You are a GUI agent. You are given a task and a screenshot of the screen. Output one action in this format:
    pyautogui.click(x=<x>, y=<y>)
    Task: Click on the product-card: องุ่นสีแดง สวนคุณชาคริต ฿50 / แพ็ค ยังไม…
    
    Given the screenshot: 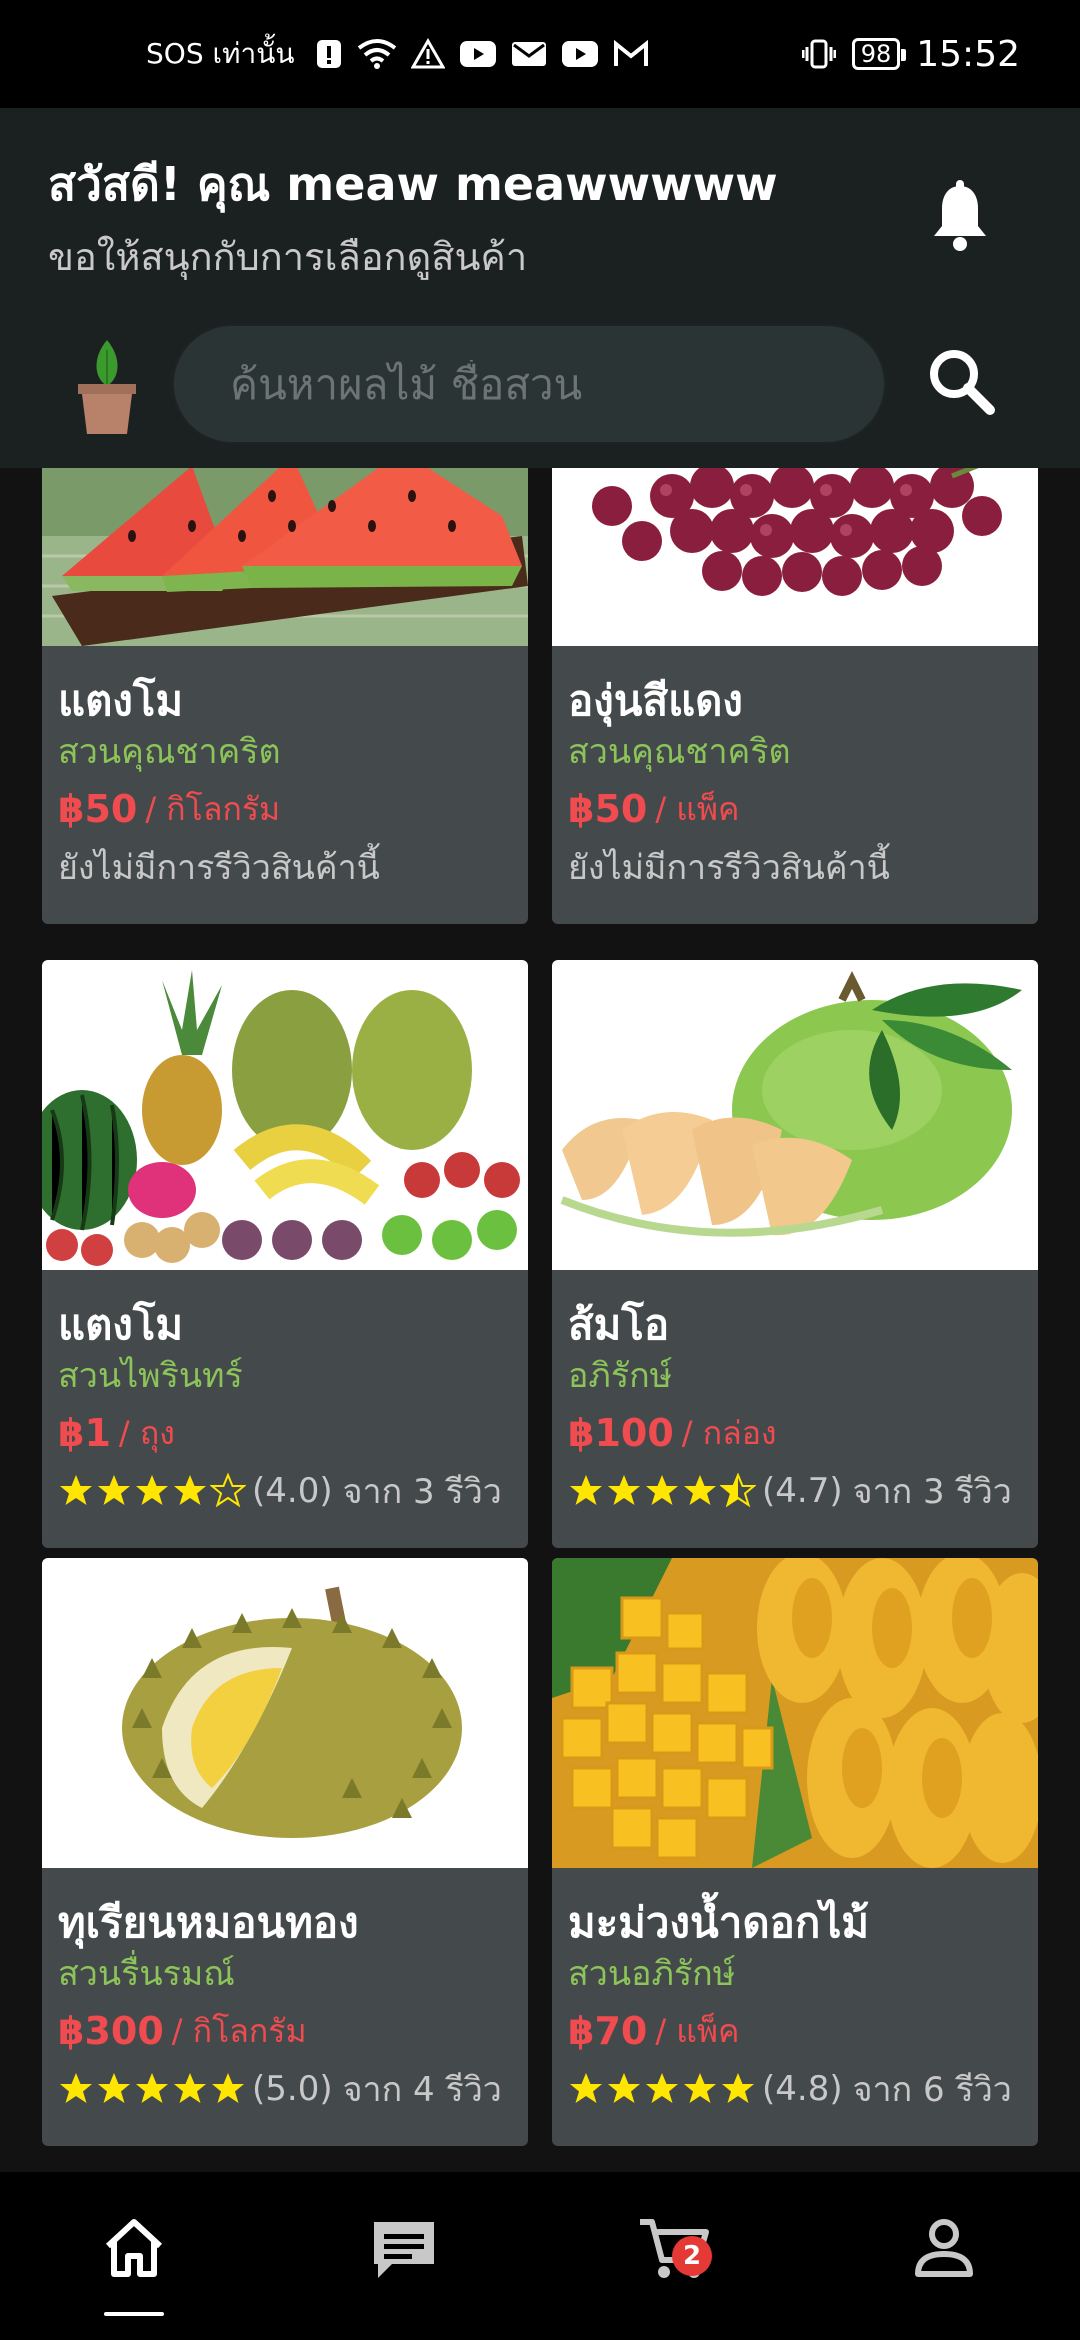 What is the action you would take?
    pyautogui.click(x=795, y=696)
    